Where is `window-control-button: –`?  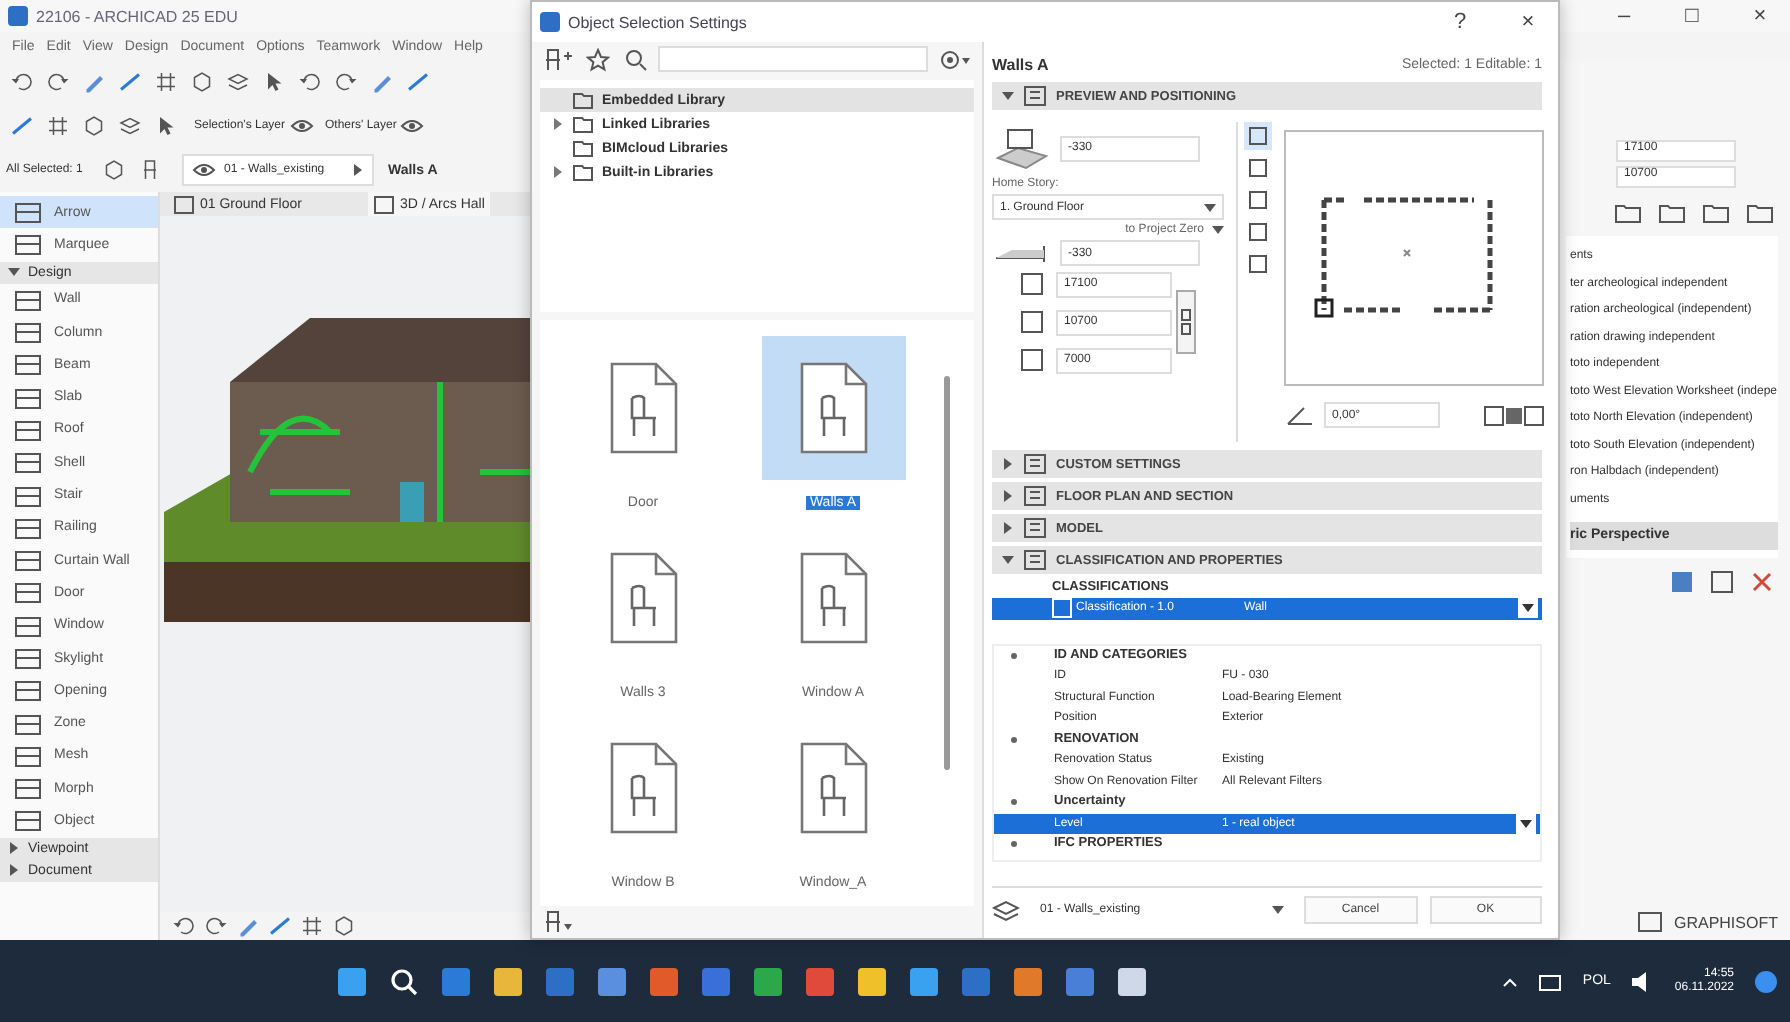
window-control-button: – is located at coordinates (1624, 16).